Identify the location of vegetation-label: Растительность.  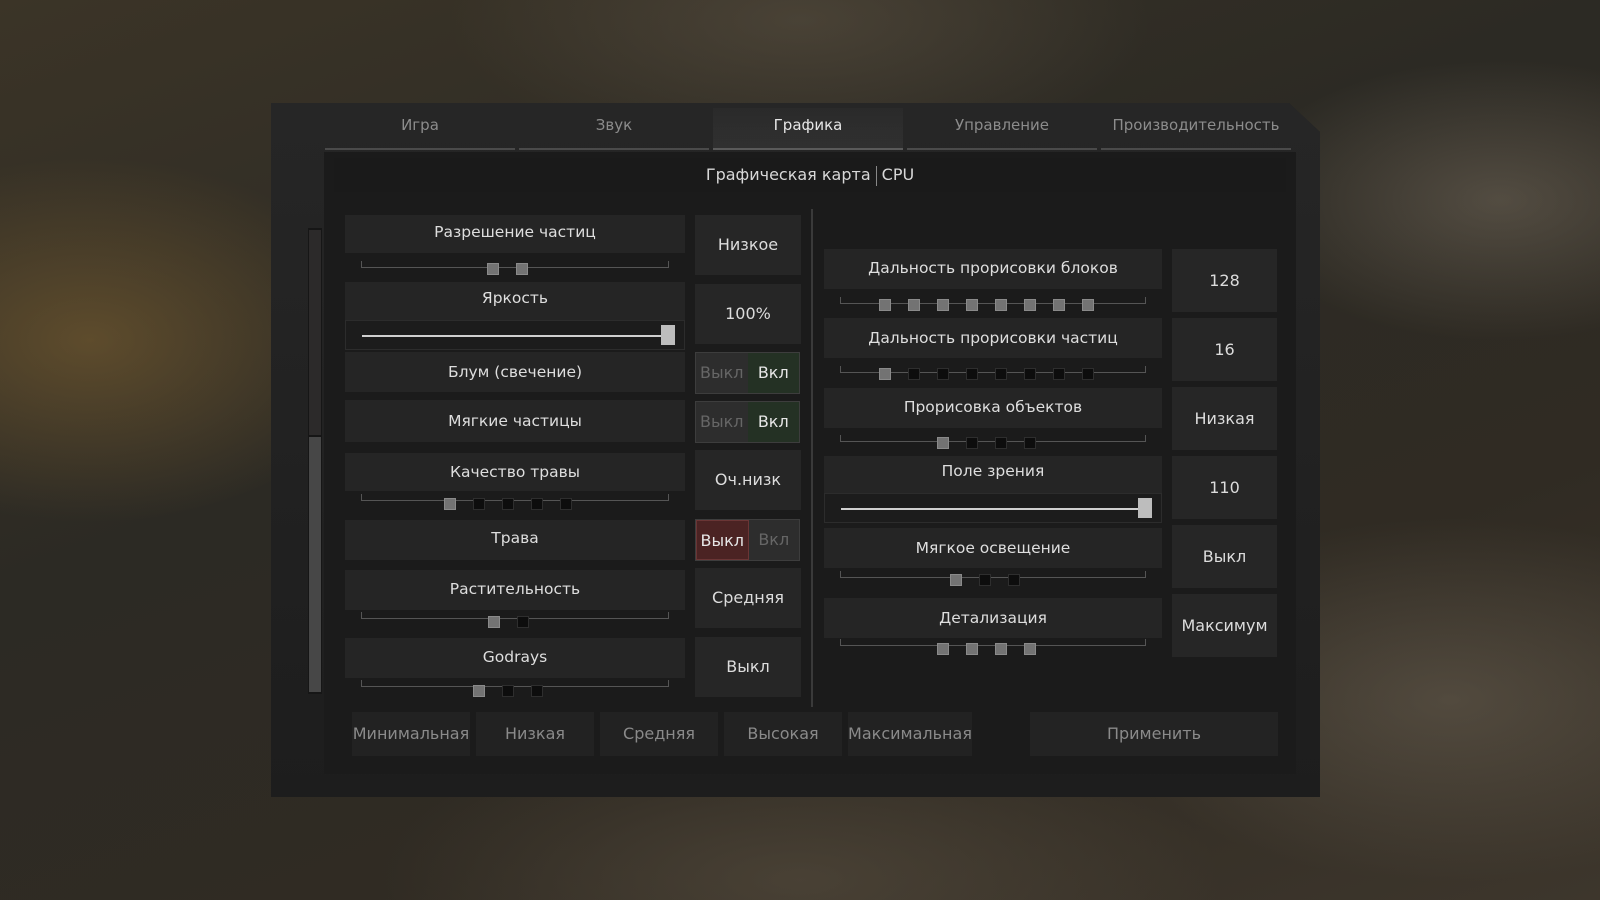
(515, 590).